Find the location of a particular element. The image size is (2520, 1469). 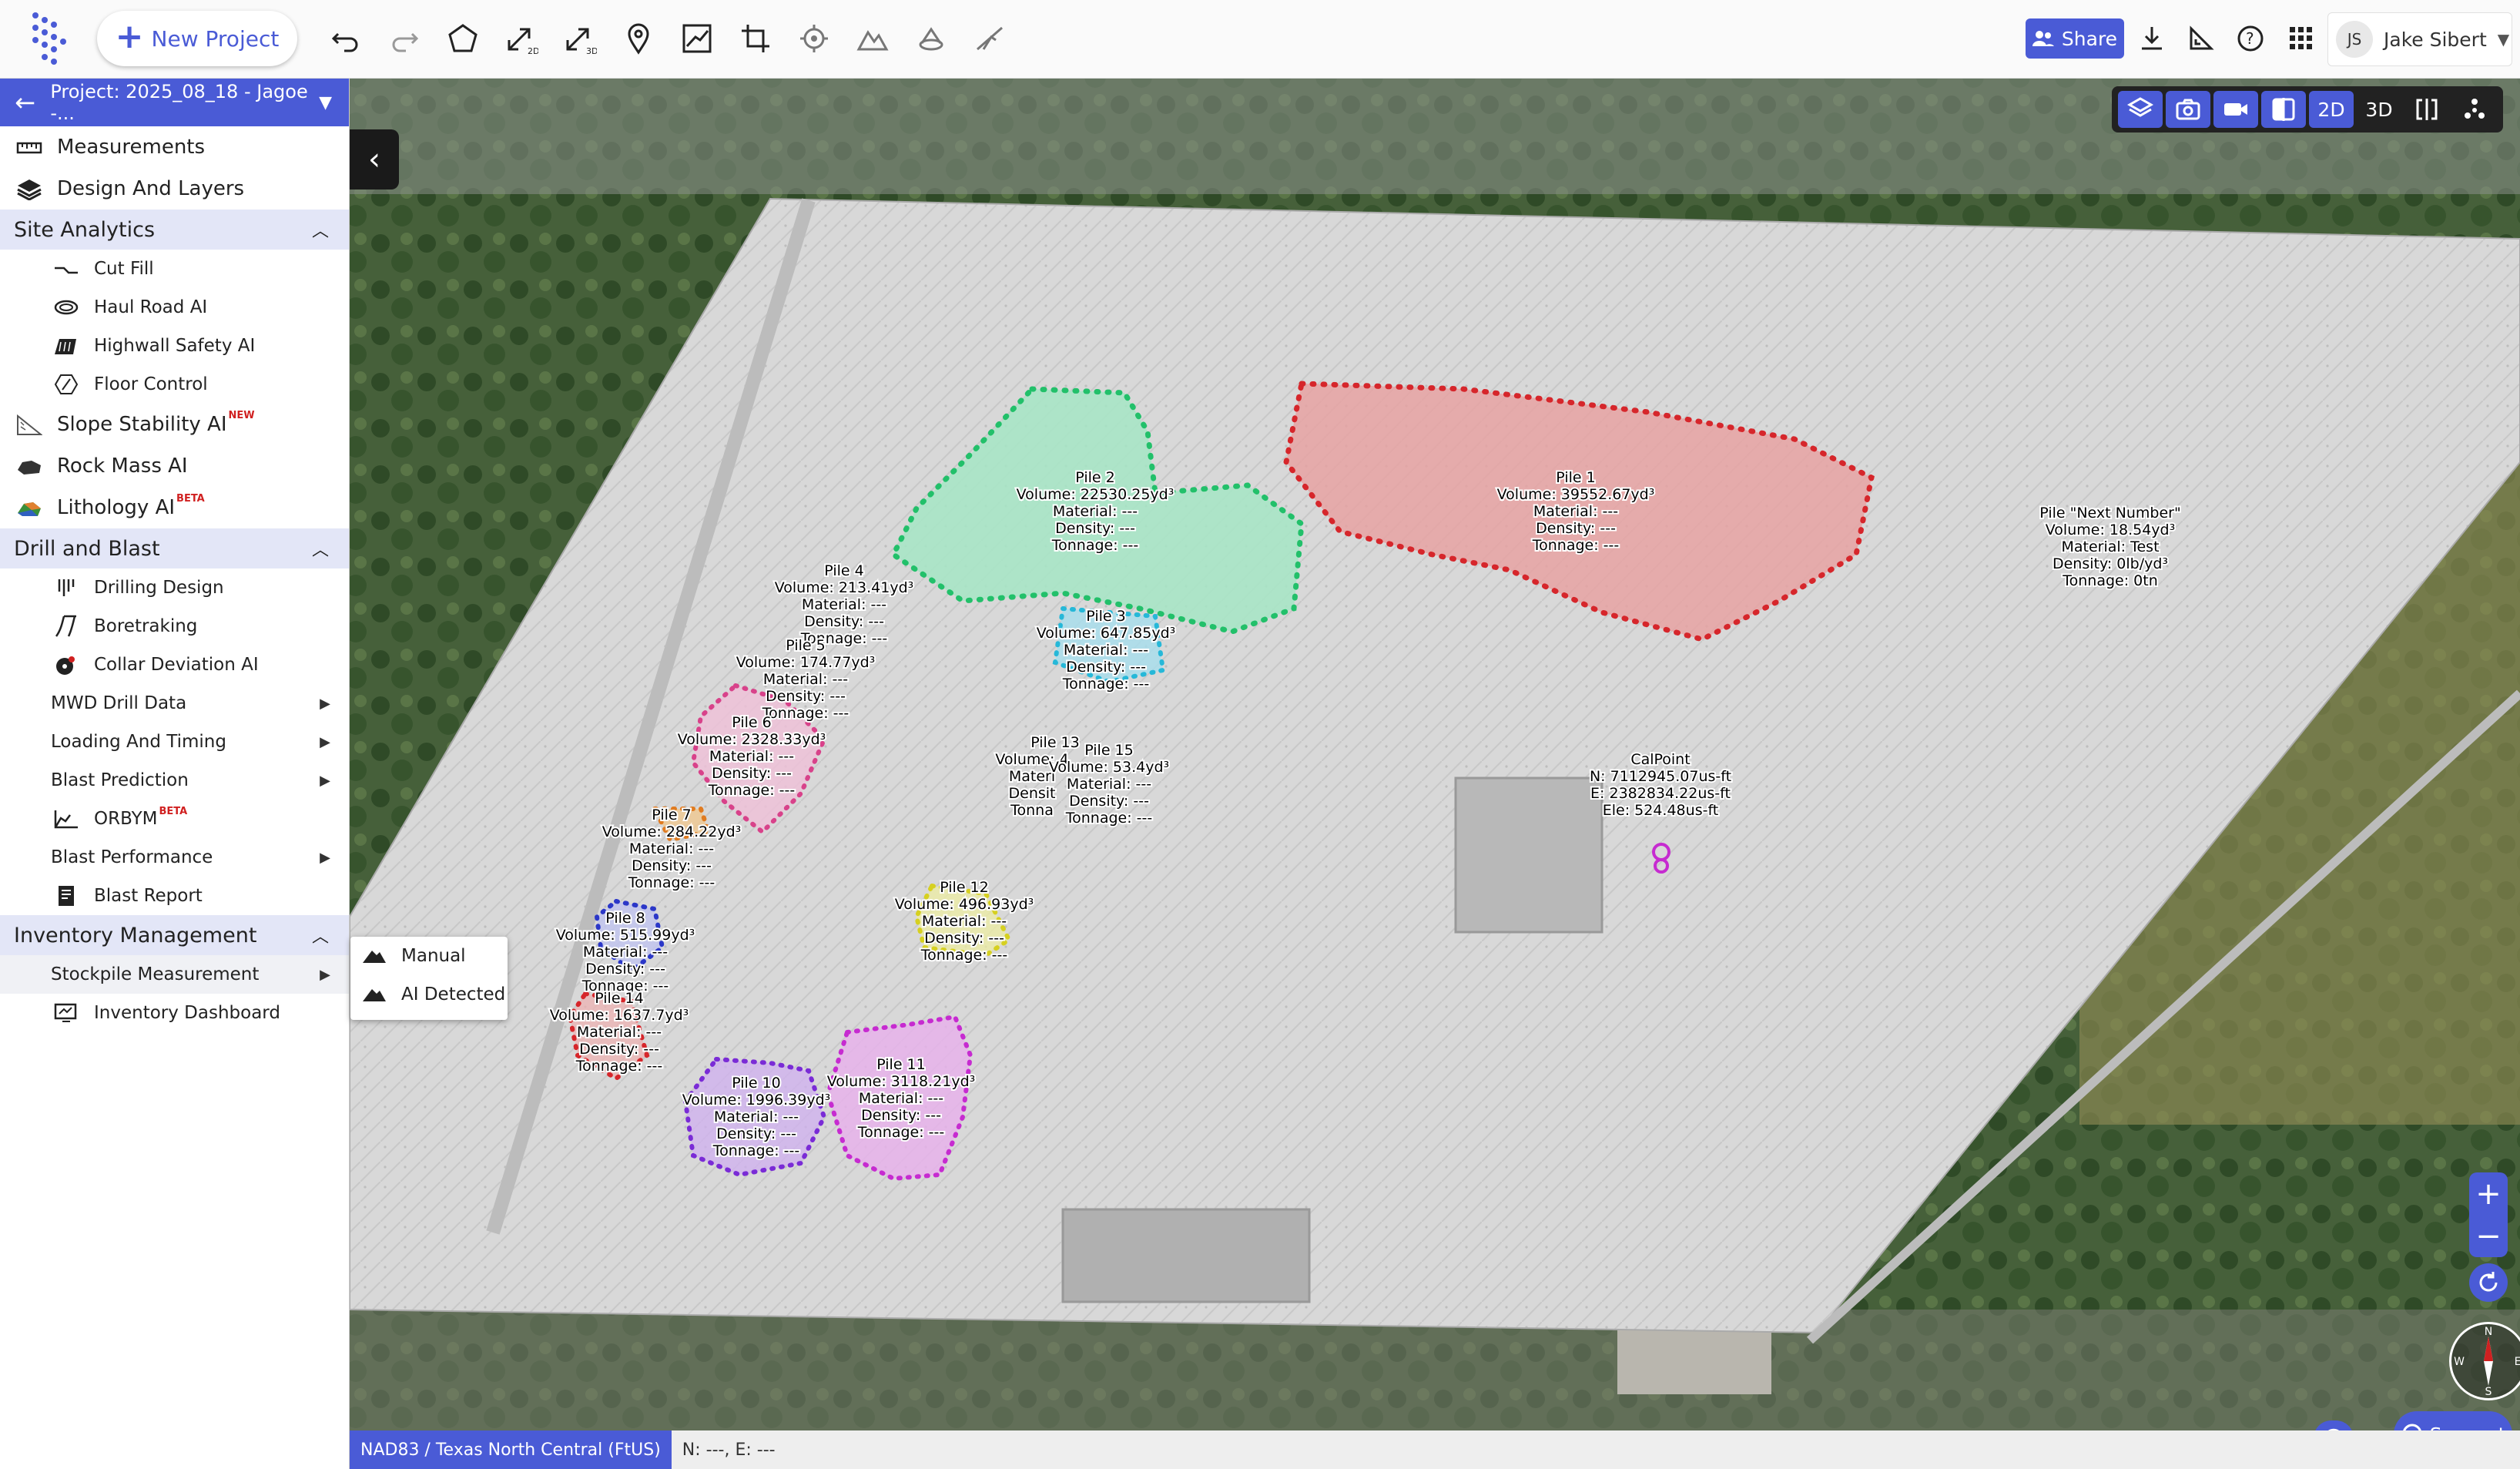

measure-tools-button is located at coordinates (2201, 39).